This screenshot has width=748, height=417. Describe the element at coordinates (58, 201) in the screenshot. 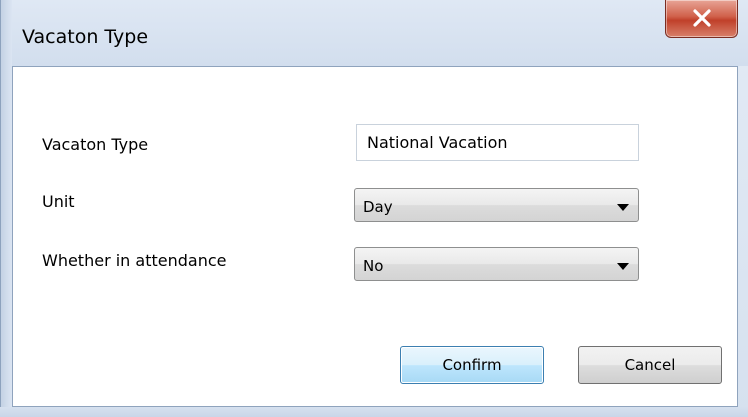

I see `unit-label: Unit` at that location.